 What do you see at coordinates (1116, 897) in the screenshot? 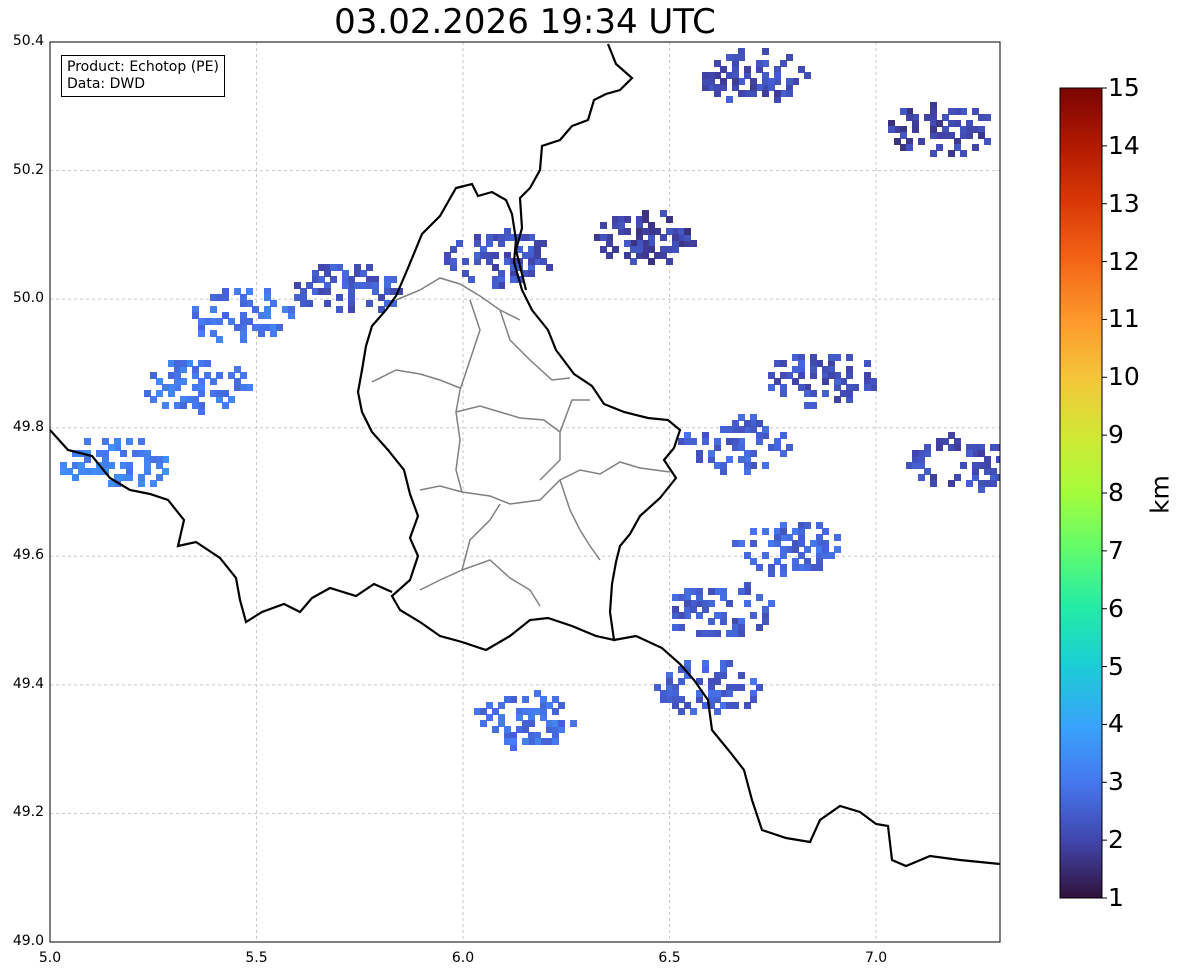
I see `colorbar-tick-label: 1` at bounding box center [1116, 897].